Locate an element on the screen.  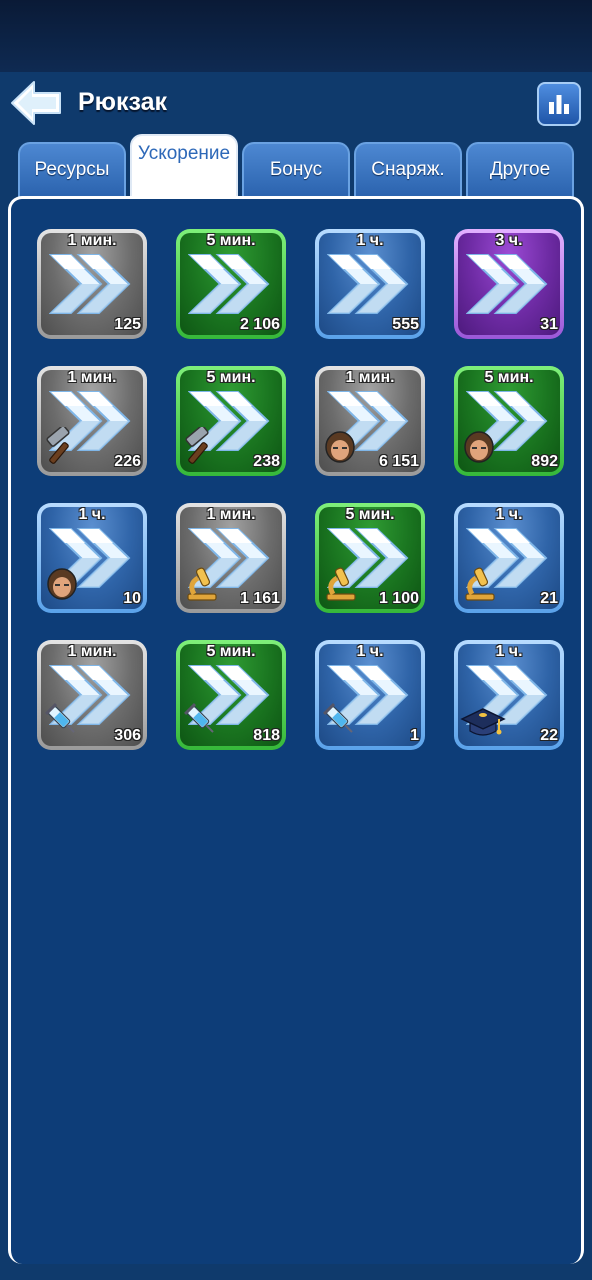
back-button is located at coordinates (36, 103).